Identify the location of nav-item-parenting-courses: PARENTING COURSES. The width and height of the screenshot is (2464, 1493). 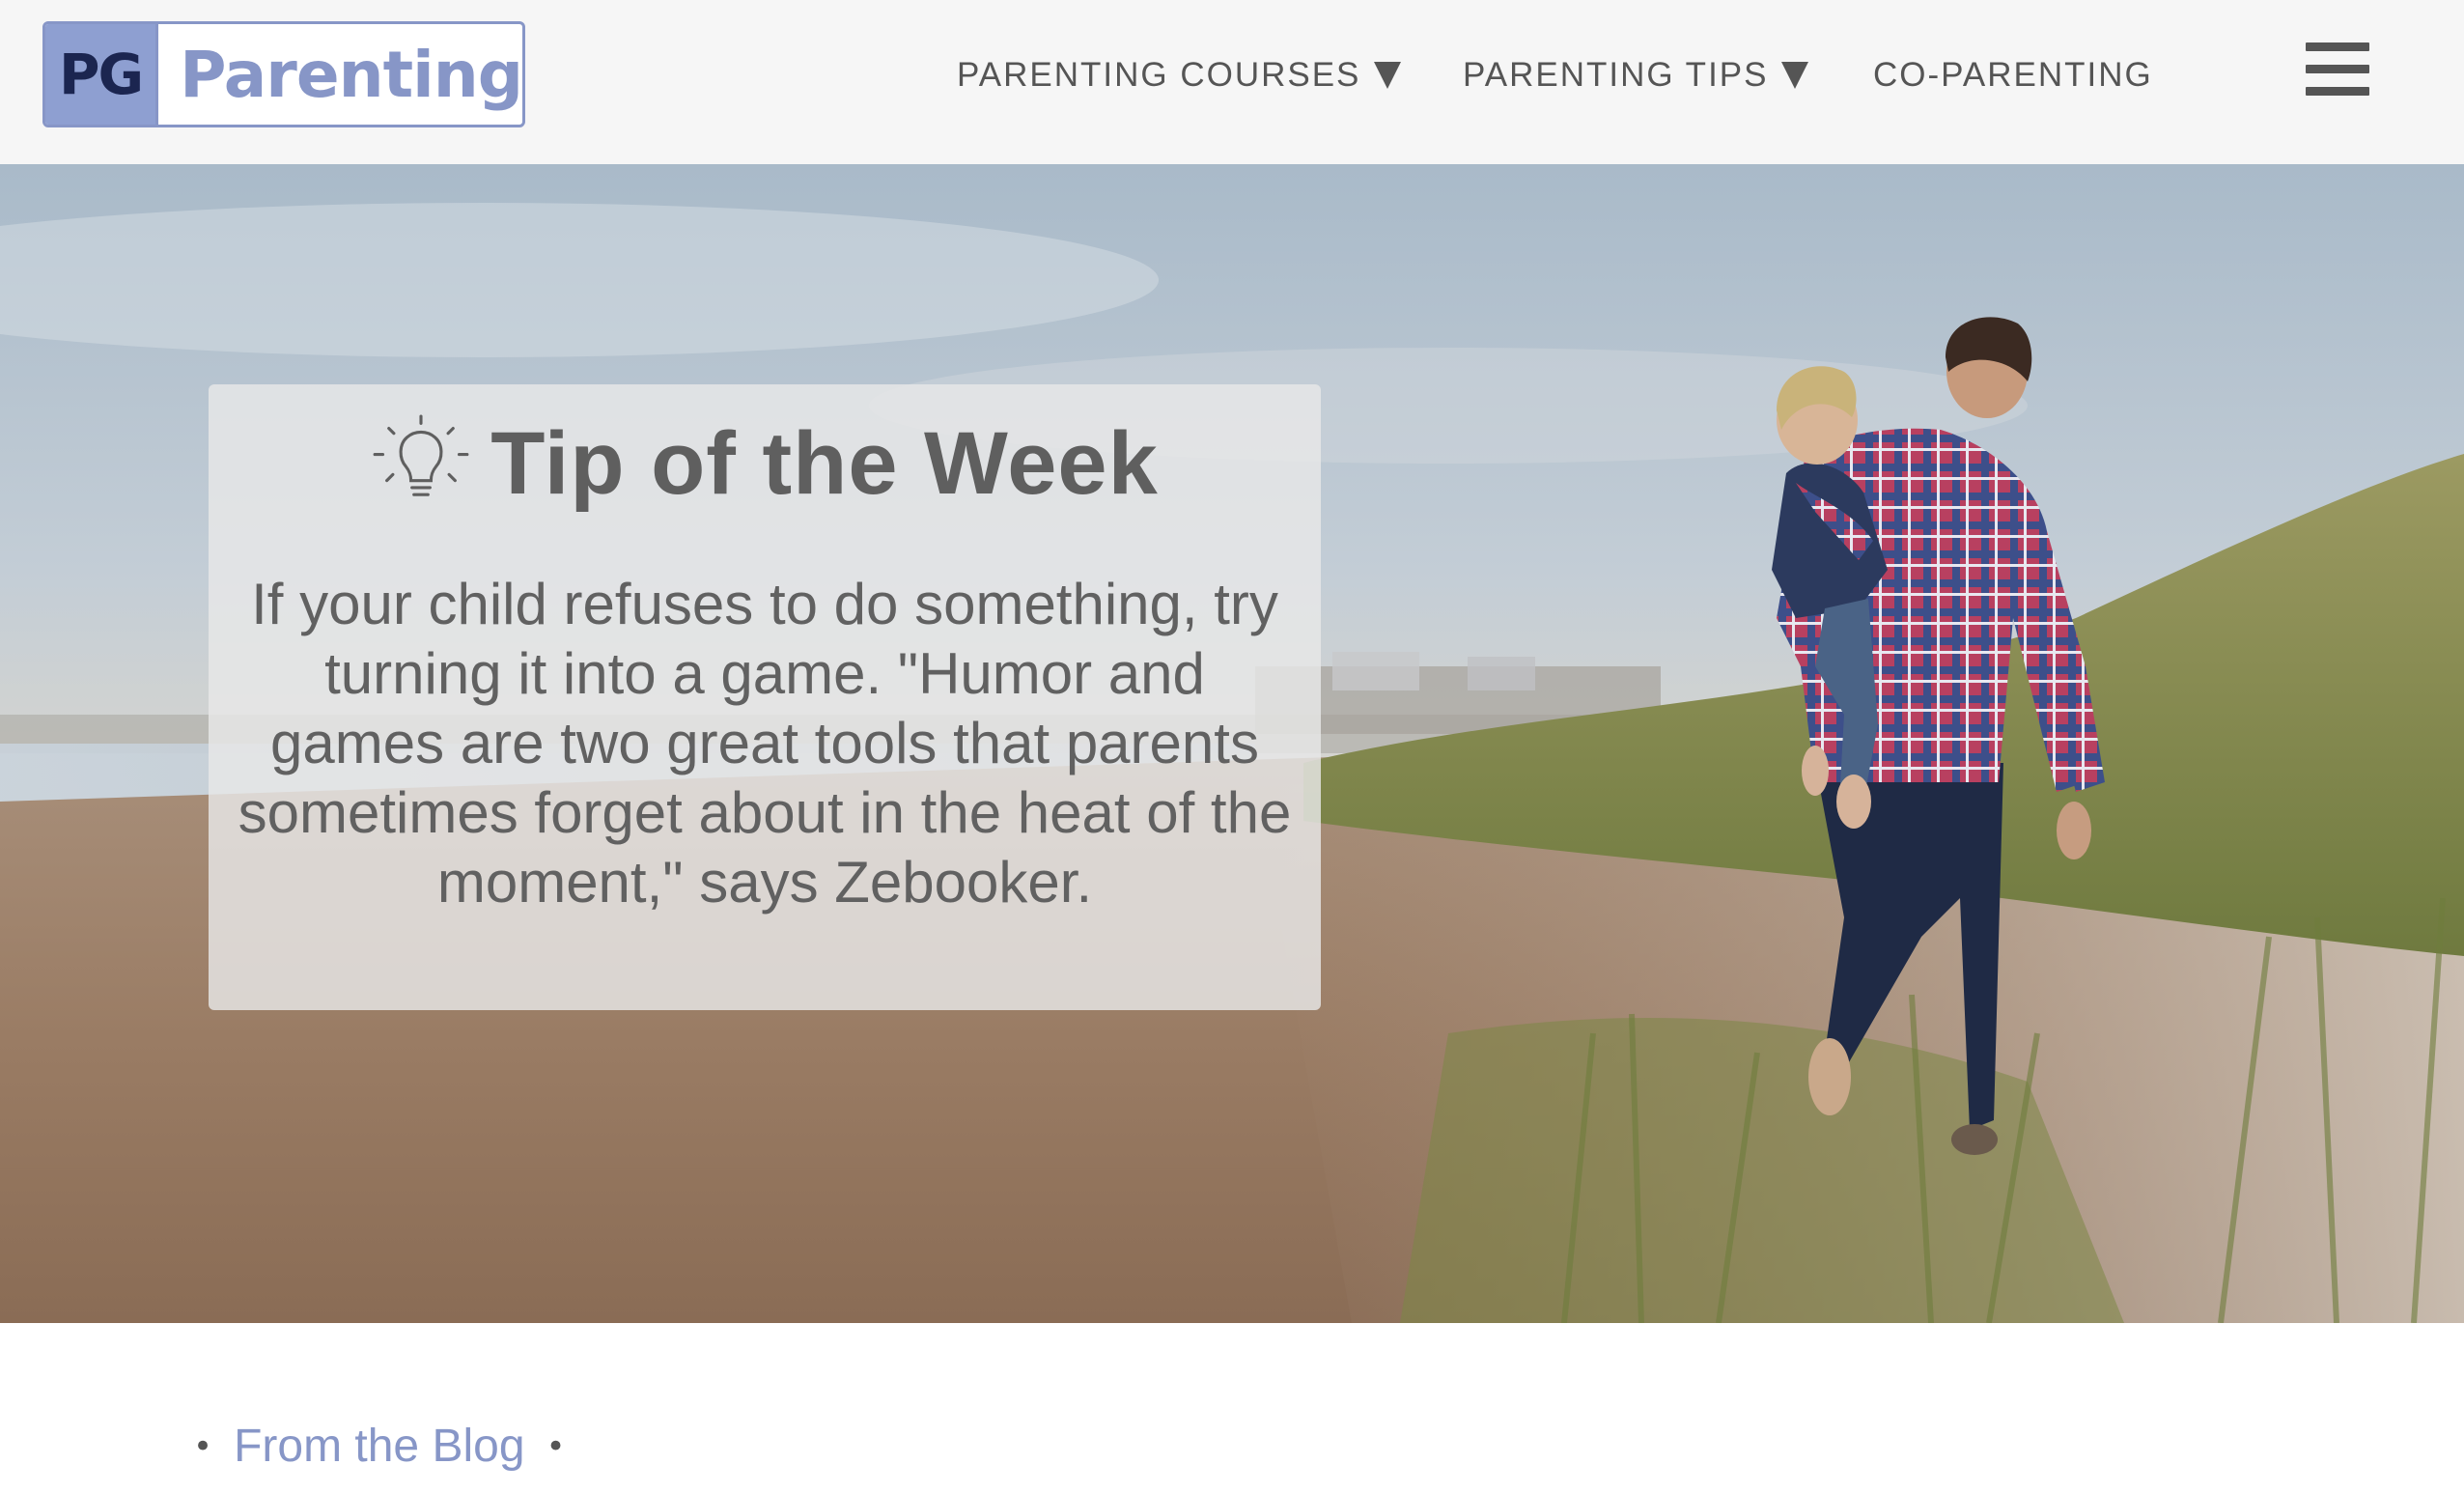
(1179, 75).